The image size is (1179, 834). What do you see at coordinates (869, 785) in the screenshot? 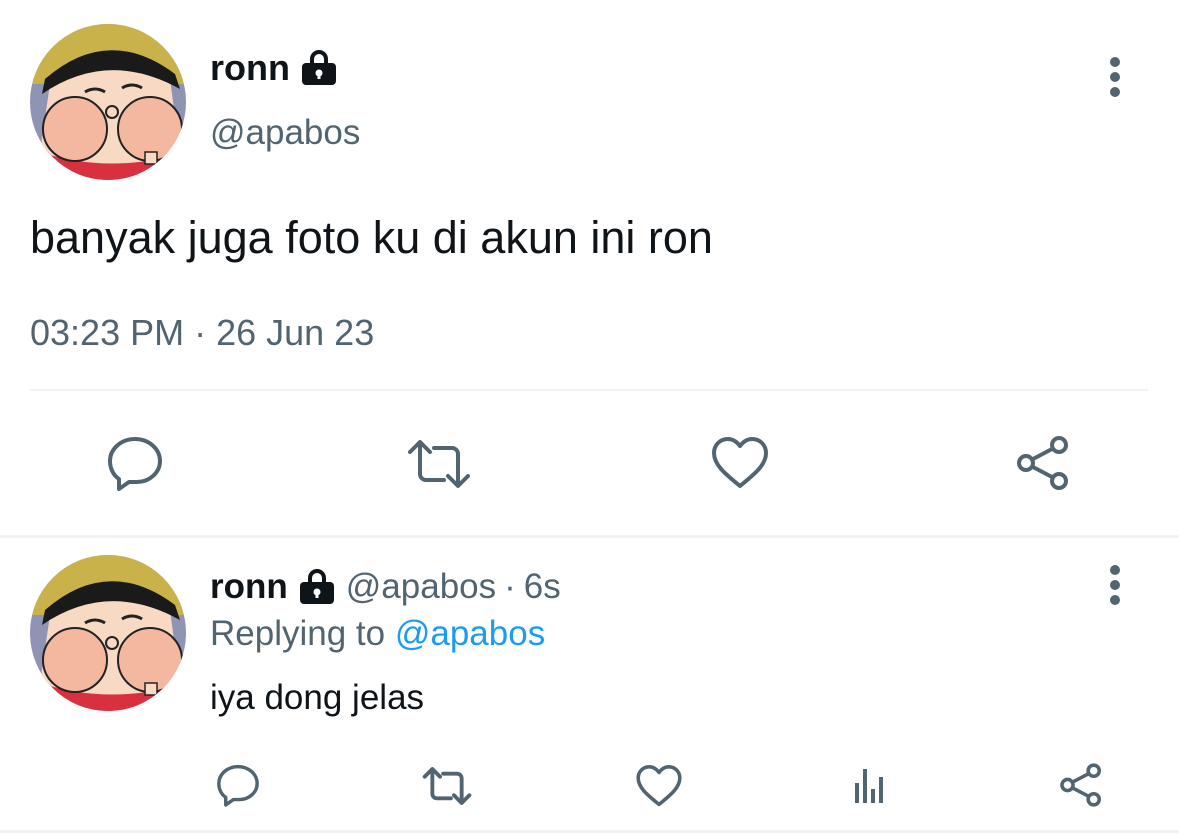
I see `analytics-icon` at bounding box center [869, 785].